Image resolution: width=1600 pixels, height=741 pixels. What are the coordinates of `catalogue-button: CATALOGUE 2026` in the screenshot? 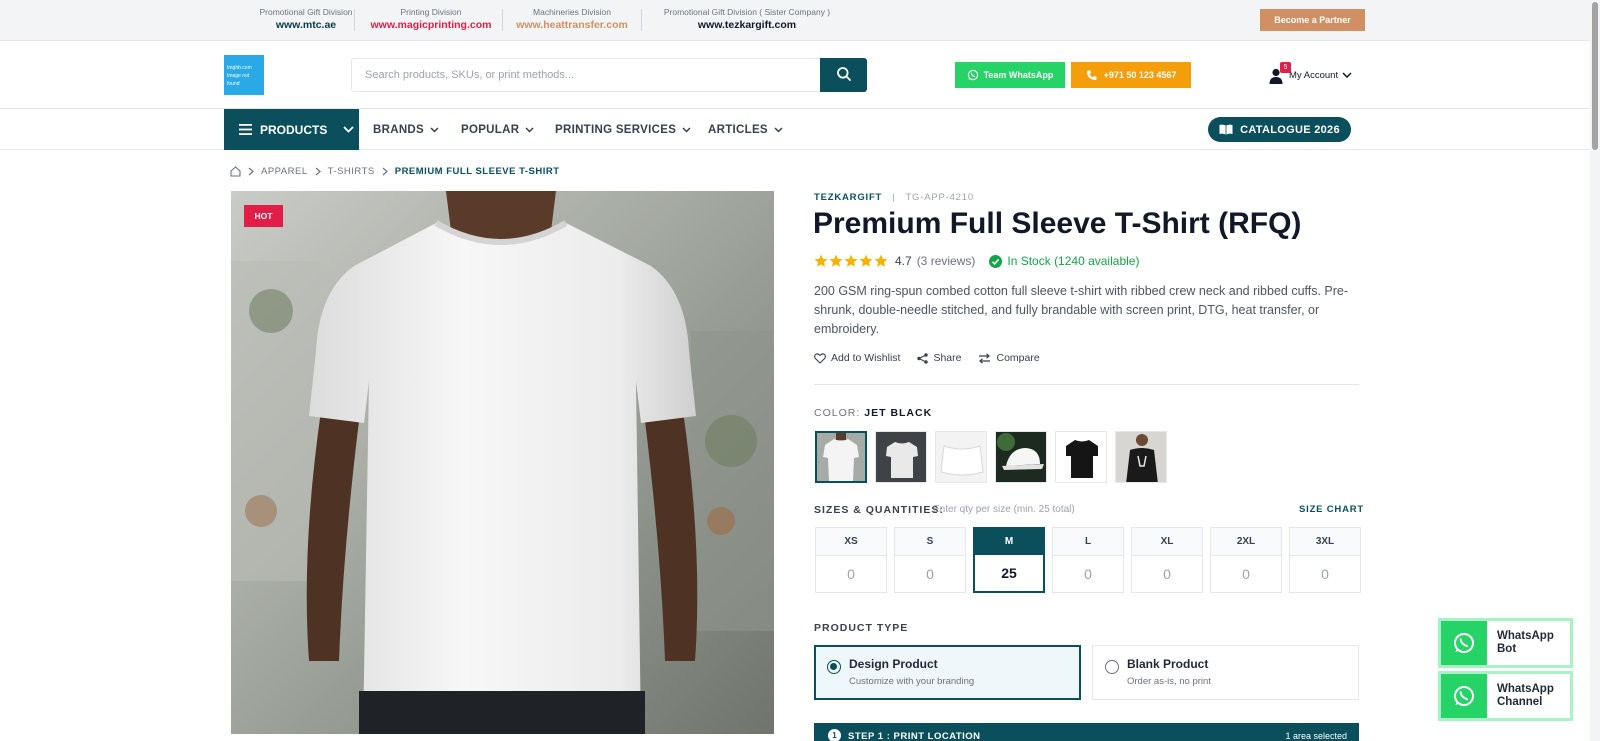 It's located at (1279, 129).